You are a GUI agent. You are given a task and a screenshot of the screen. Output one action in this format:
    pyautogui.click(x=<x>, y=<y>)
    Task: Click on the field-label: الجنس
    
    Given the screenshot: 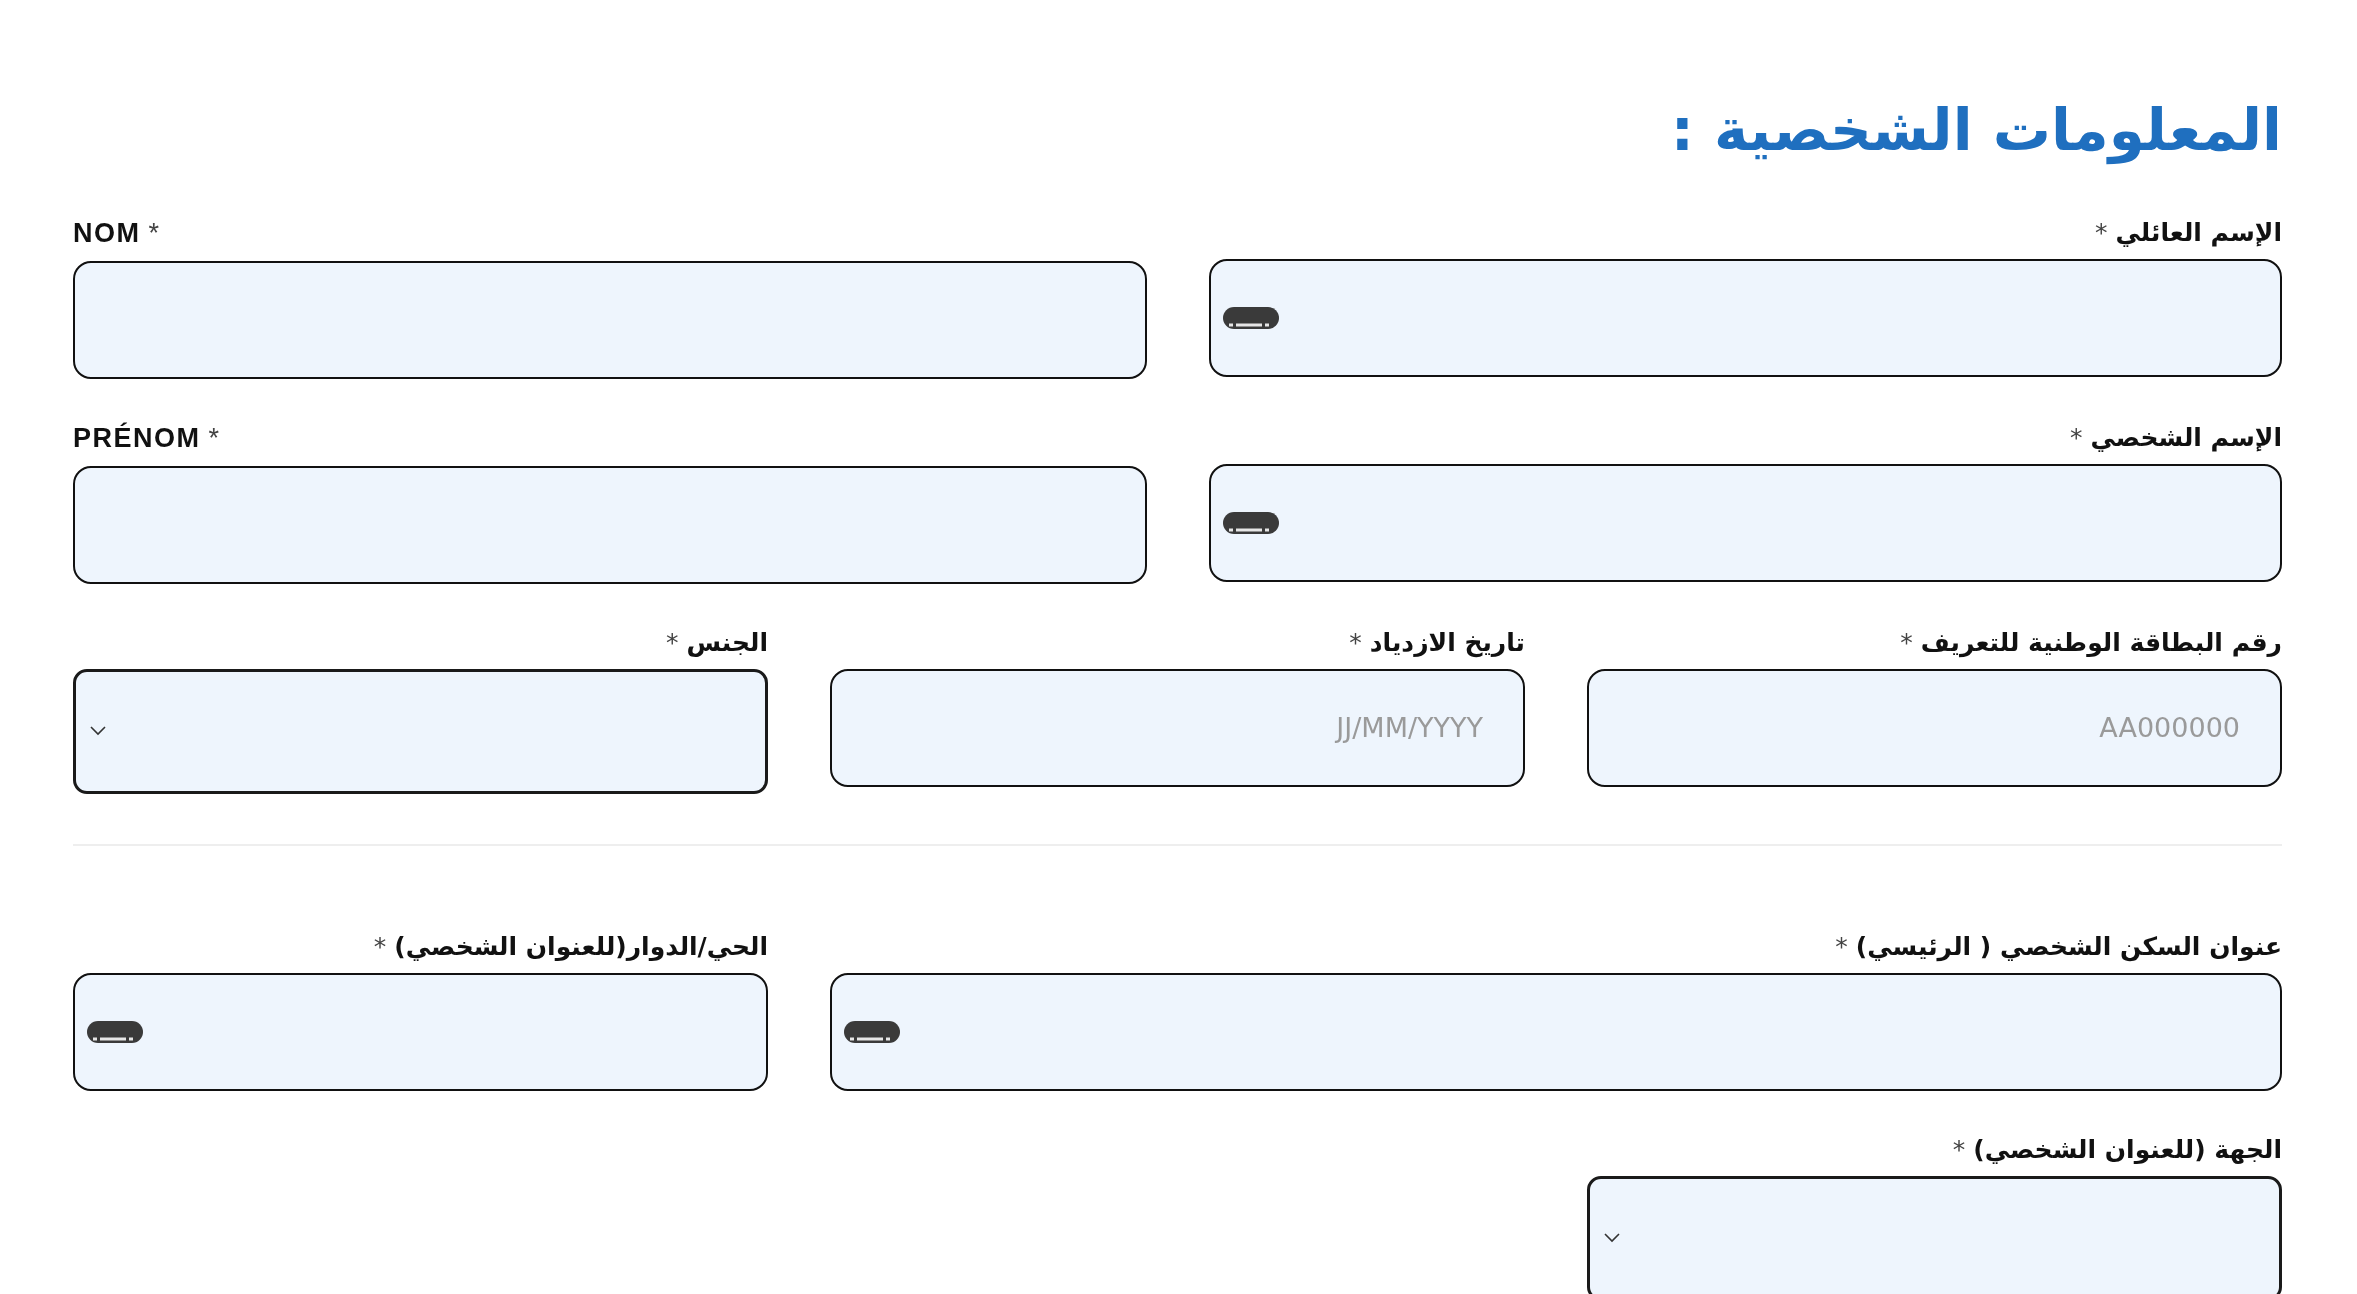 What is the action you would take?
    pyautogui.click(x=727, y=642)
    